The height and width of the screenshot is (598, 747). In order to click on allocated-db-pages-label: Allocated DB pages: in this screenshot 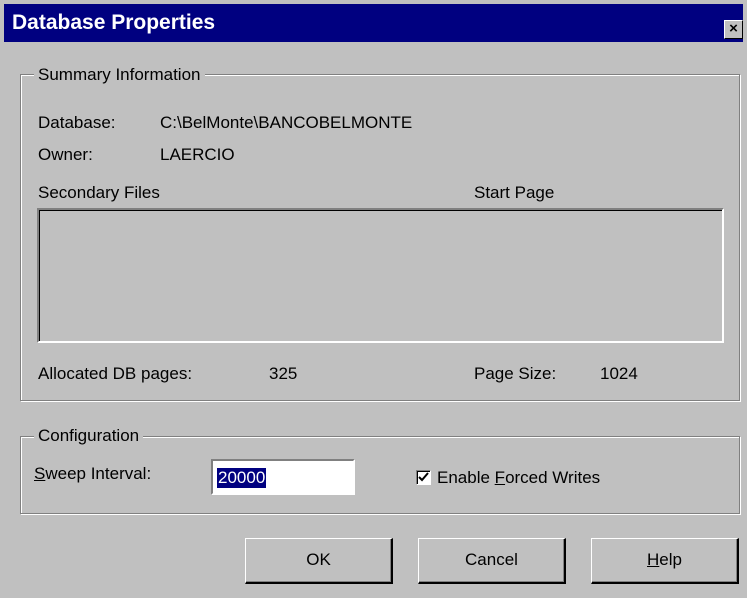, I will do `click(115, 373)`.